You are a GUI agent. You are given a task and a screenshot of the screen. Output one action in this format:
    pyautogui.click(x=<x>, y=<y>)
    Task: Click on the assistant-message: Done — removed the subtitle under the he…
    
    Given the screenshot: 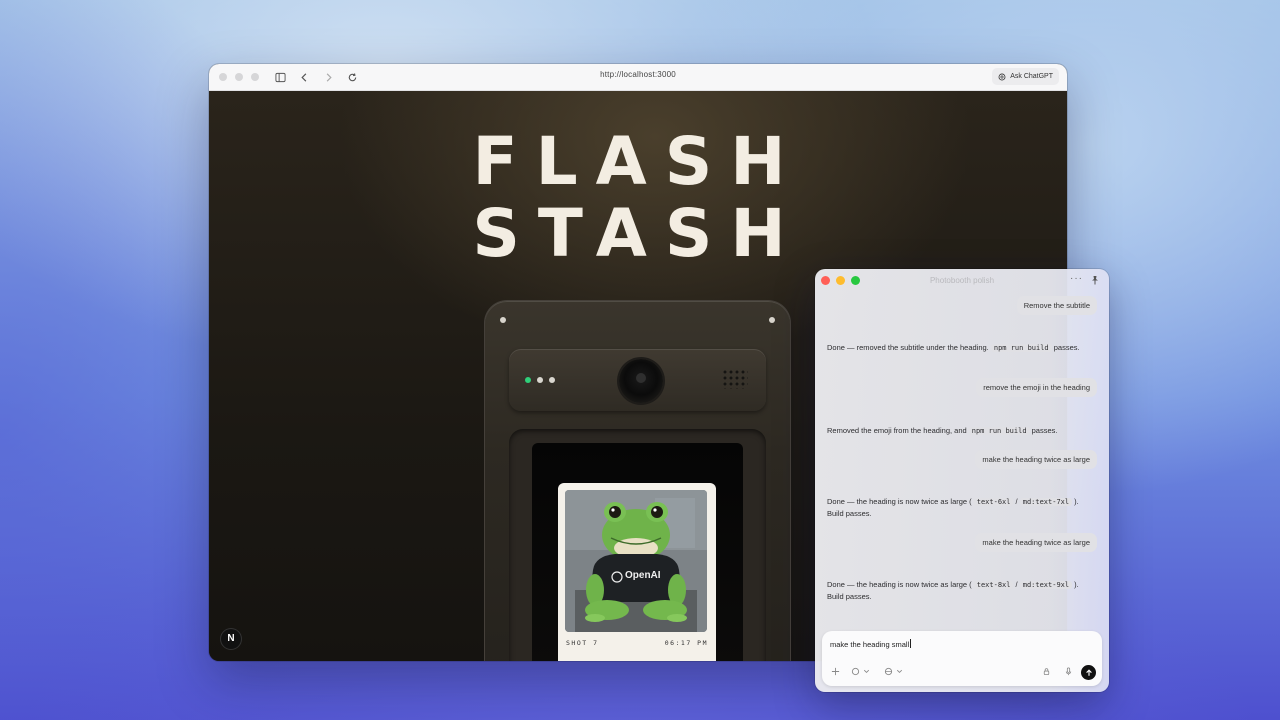 What is the action you would take?
    pyautogui.click(x=953, y=347)
    